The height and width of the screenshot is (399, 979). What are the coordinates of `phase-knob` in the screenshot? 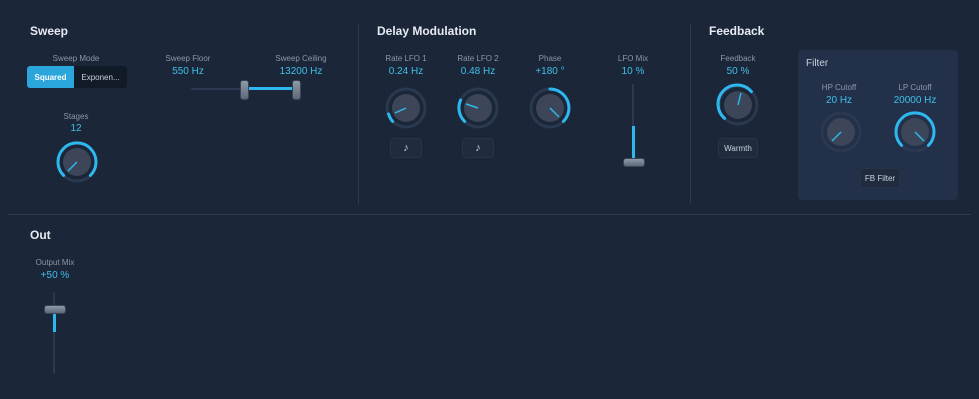 It's located at (550, 108).